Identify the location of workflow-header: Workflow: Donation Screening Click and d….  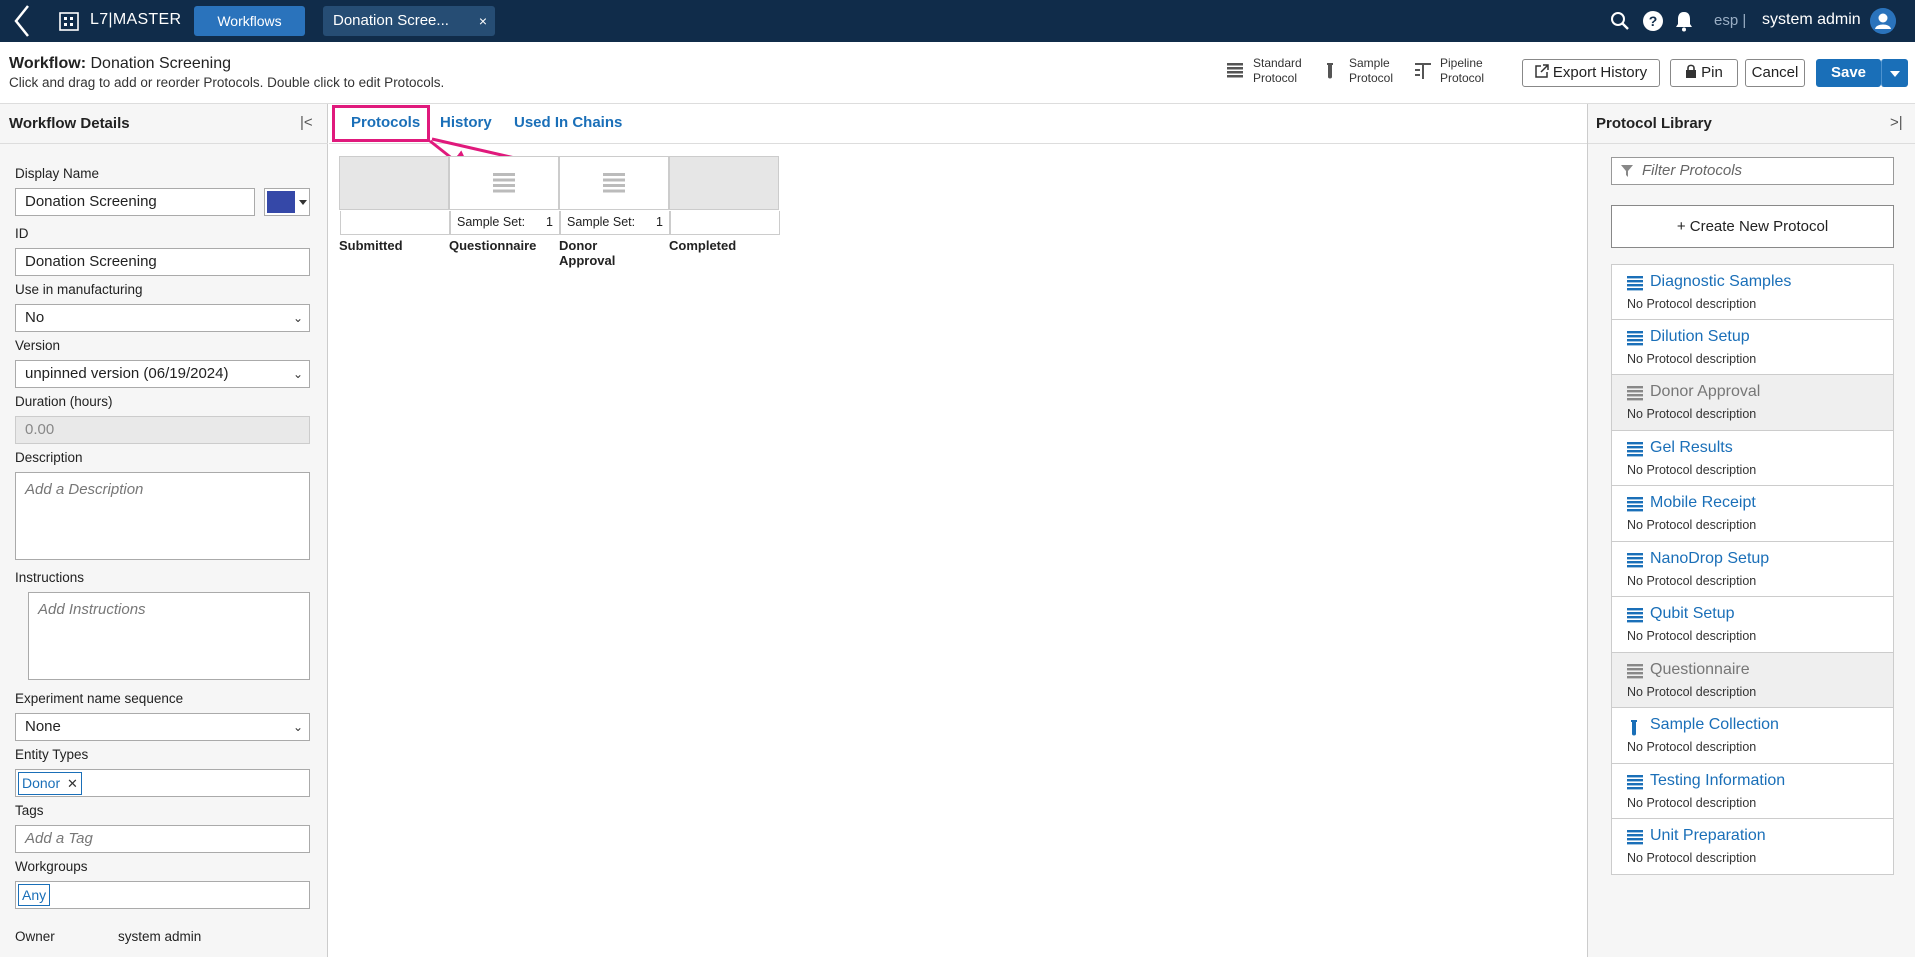
(957, 73).